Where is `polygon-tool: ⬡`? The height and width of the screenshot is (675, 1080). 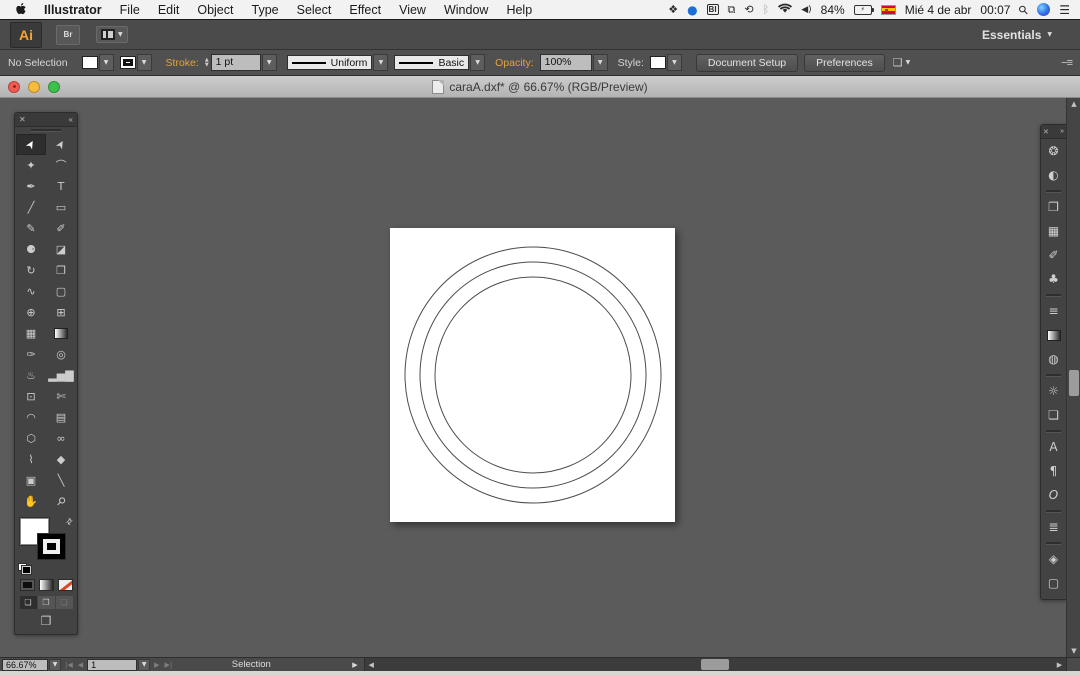 polygon-tool: ⬡ is located at coordinates (31, 438).